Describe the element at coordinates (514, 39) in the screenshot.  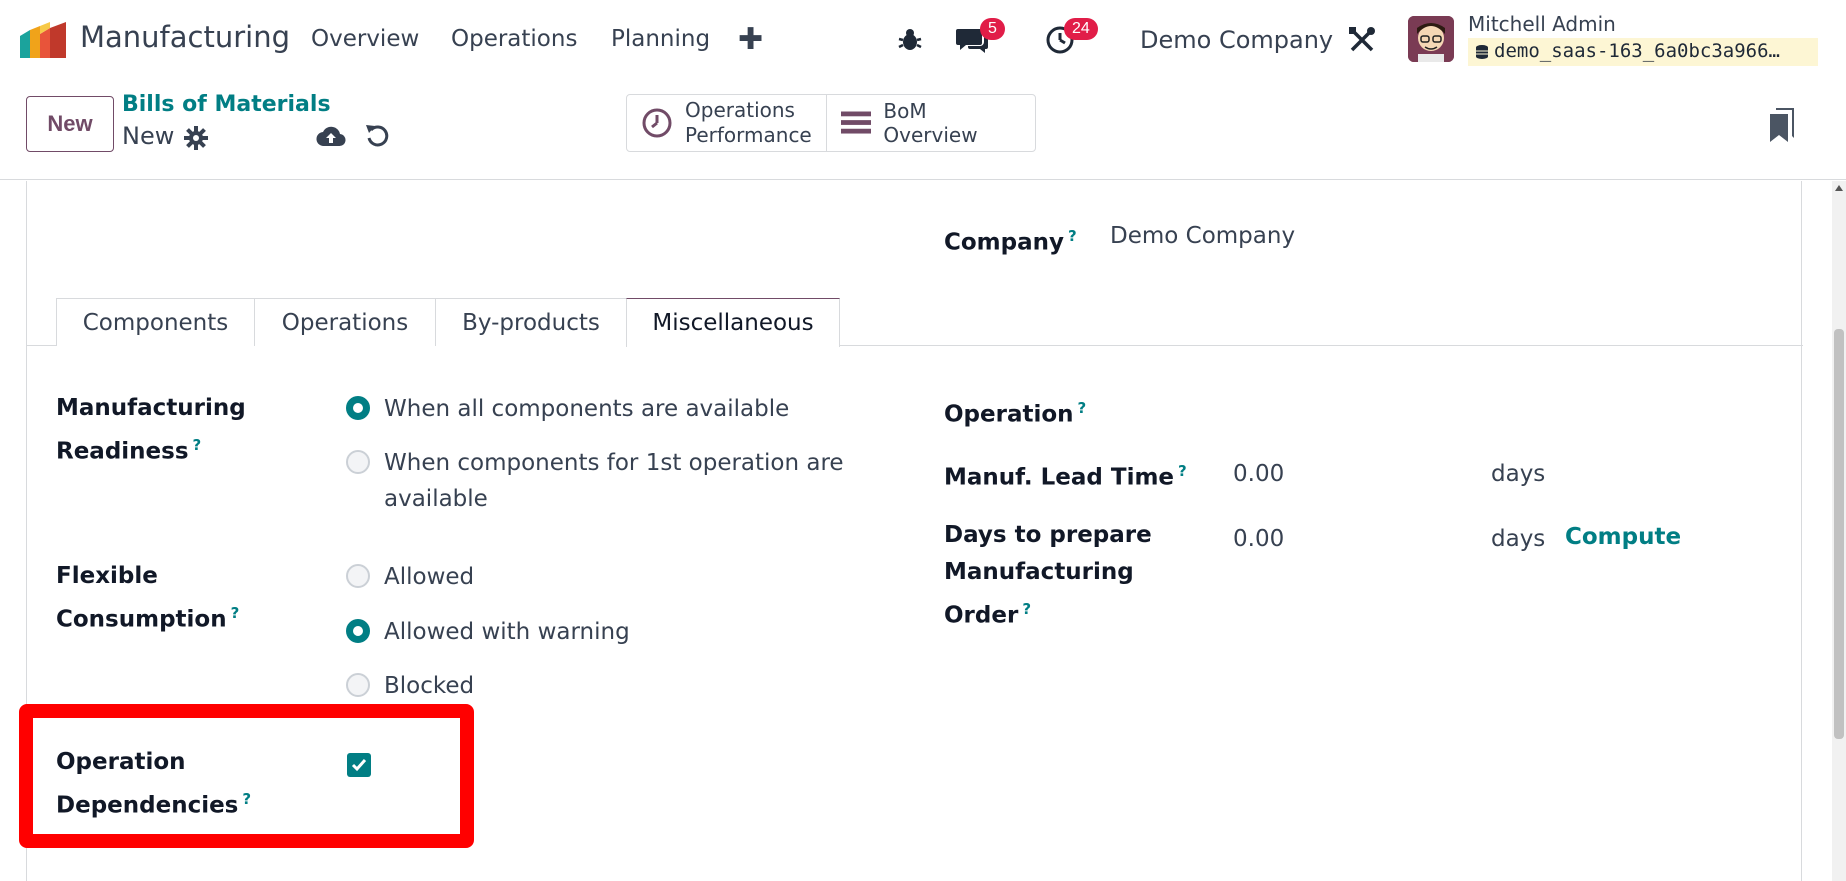
I see `menu-operations: Operations` at that location.